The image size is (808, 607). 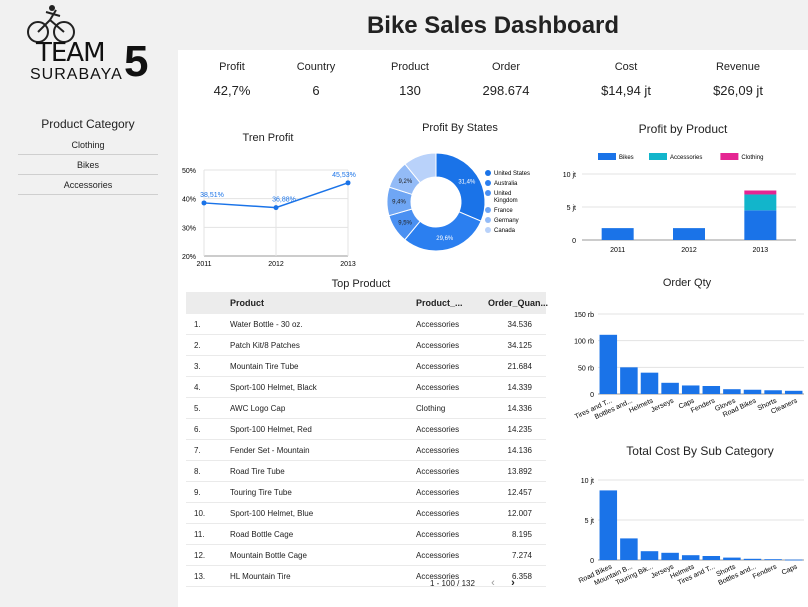 I want to click on profit-by-states-title: Profit By States, so click(x=460, y=128).